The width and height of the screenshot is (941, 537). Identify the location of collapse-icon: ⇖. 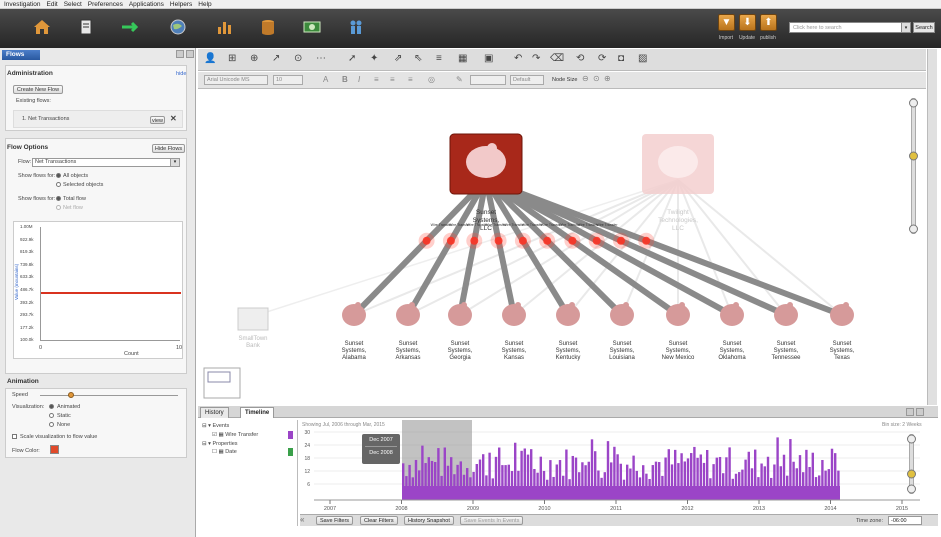
(418, 58).